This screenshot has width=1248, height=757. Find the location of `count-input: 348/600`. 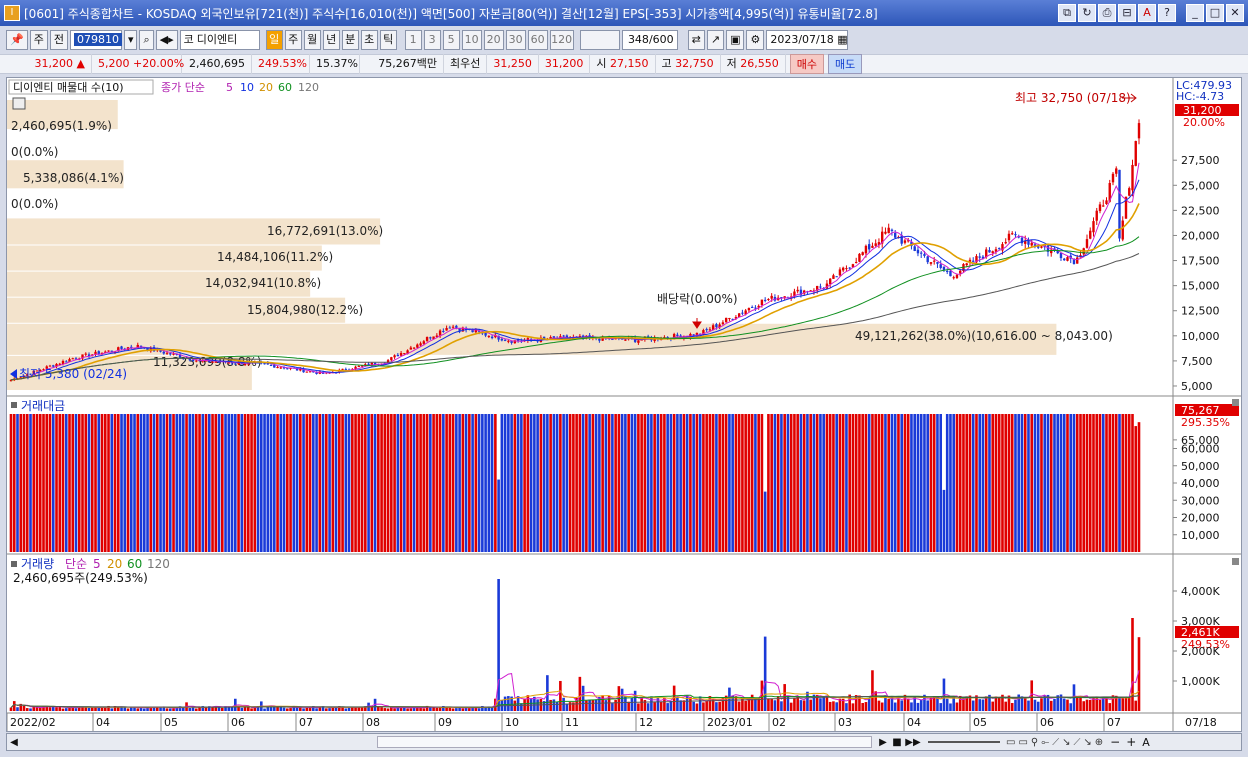

count-input: 348/600 is located at coordinates (649, 40).